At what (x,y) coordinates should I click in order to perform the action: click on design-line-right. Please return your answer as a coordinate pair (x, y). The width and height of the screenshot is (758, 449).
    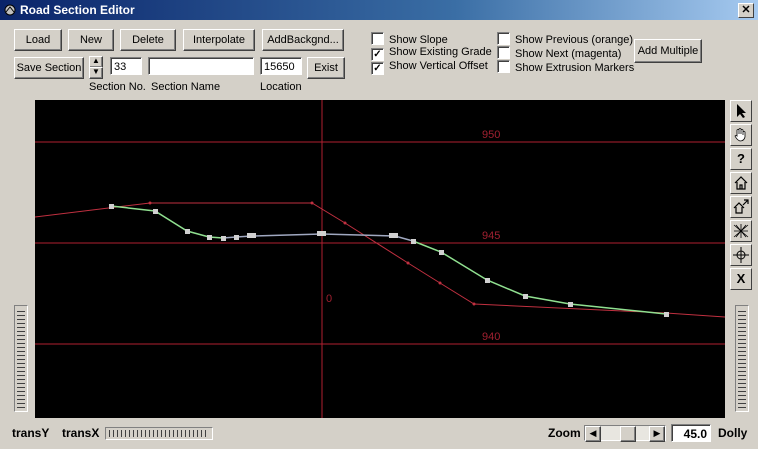
    Looking at the image, I should click on (539, 277).